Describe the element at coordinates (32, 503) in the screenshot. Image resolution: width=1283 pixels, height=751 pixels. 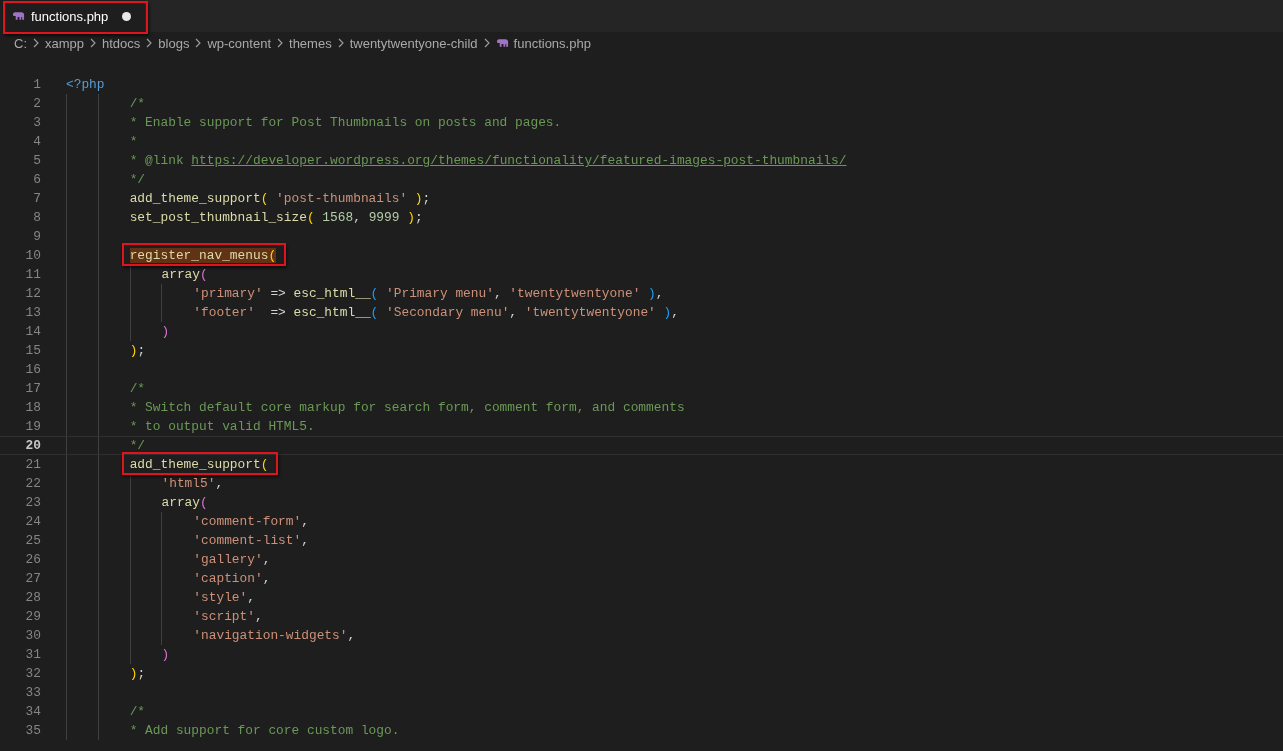
I see `line-number: 23` at that location.